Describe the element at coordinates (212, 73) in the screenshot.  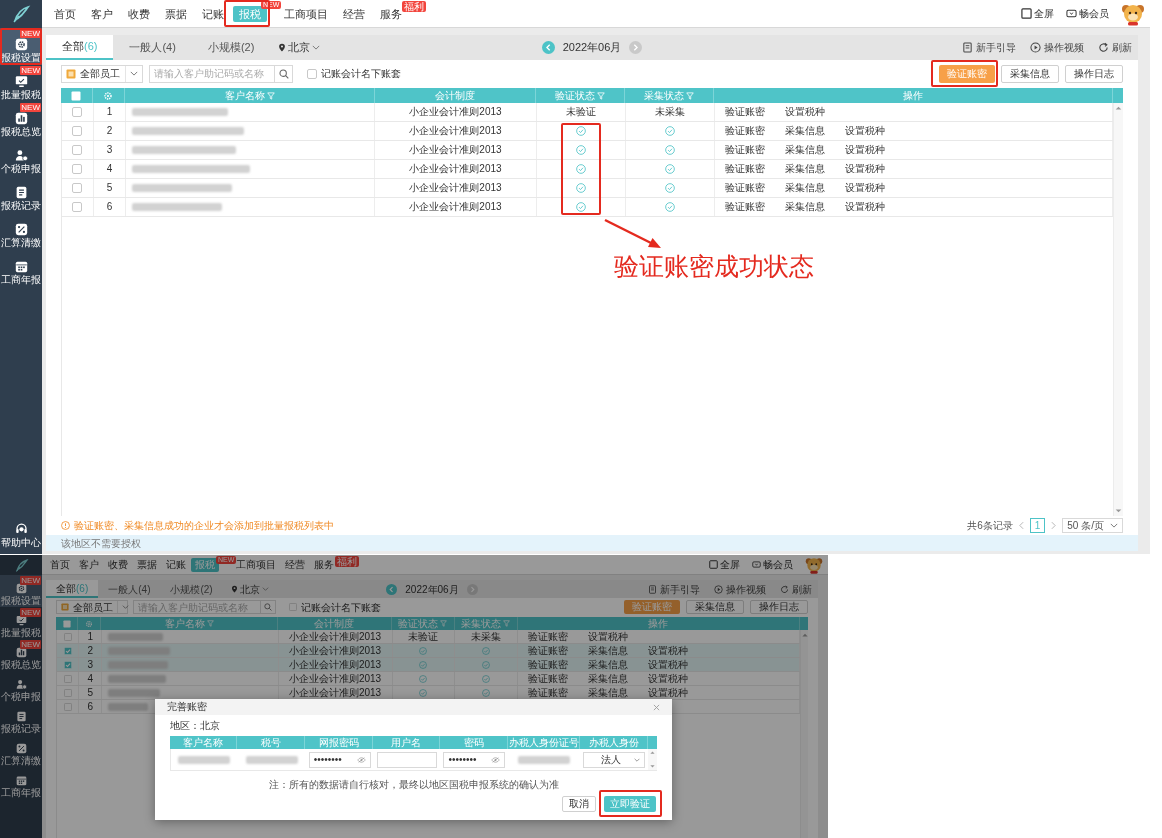
I see `search-field: 请输入客户助记码或名称` at that location.